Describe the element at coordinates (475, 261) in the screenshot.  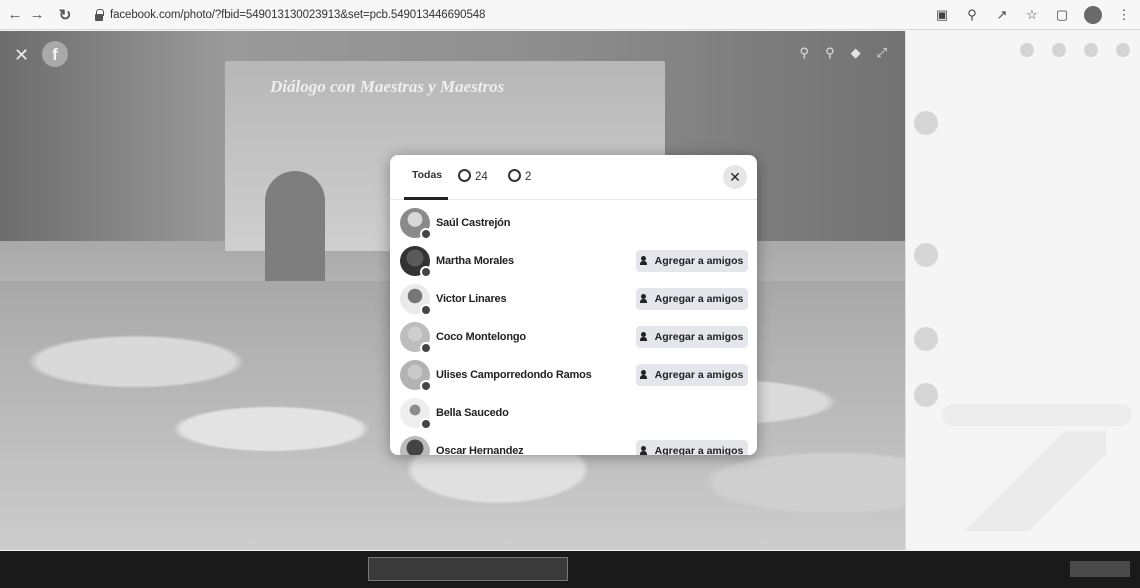
I see `person-name: Martha Morales` at that location.